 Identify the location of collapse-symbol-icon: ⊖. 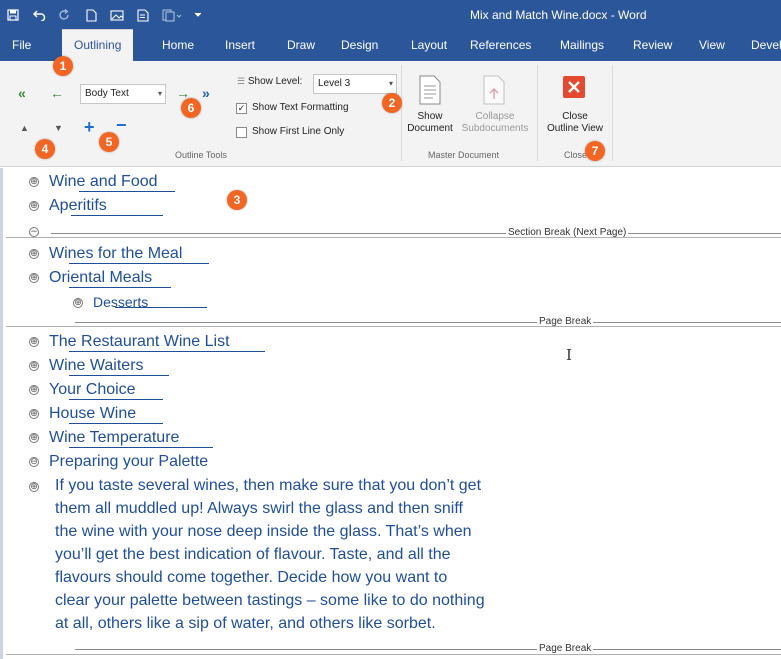
(34, 462).